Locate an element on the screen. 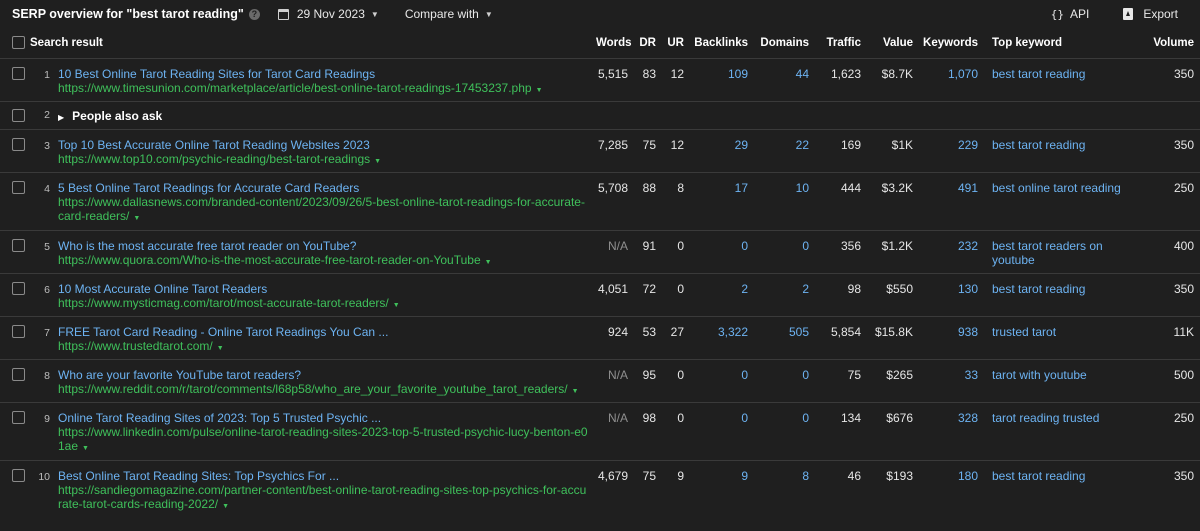 This screenshot has width=1200, height=531. col-ur: UR is located at coordinates (675, 43).